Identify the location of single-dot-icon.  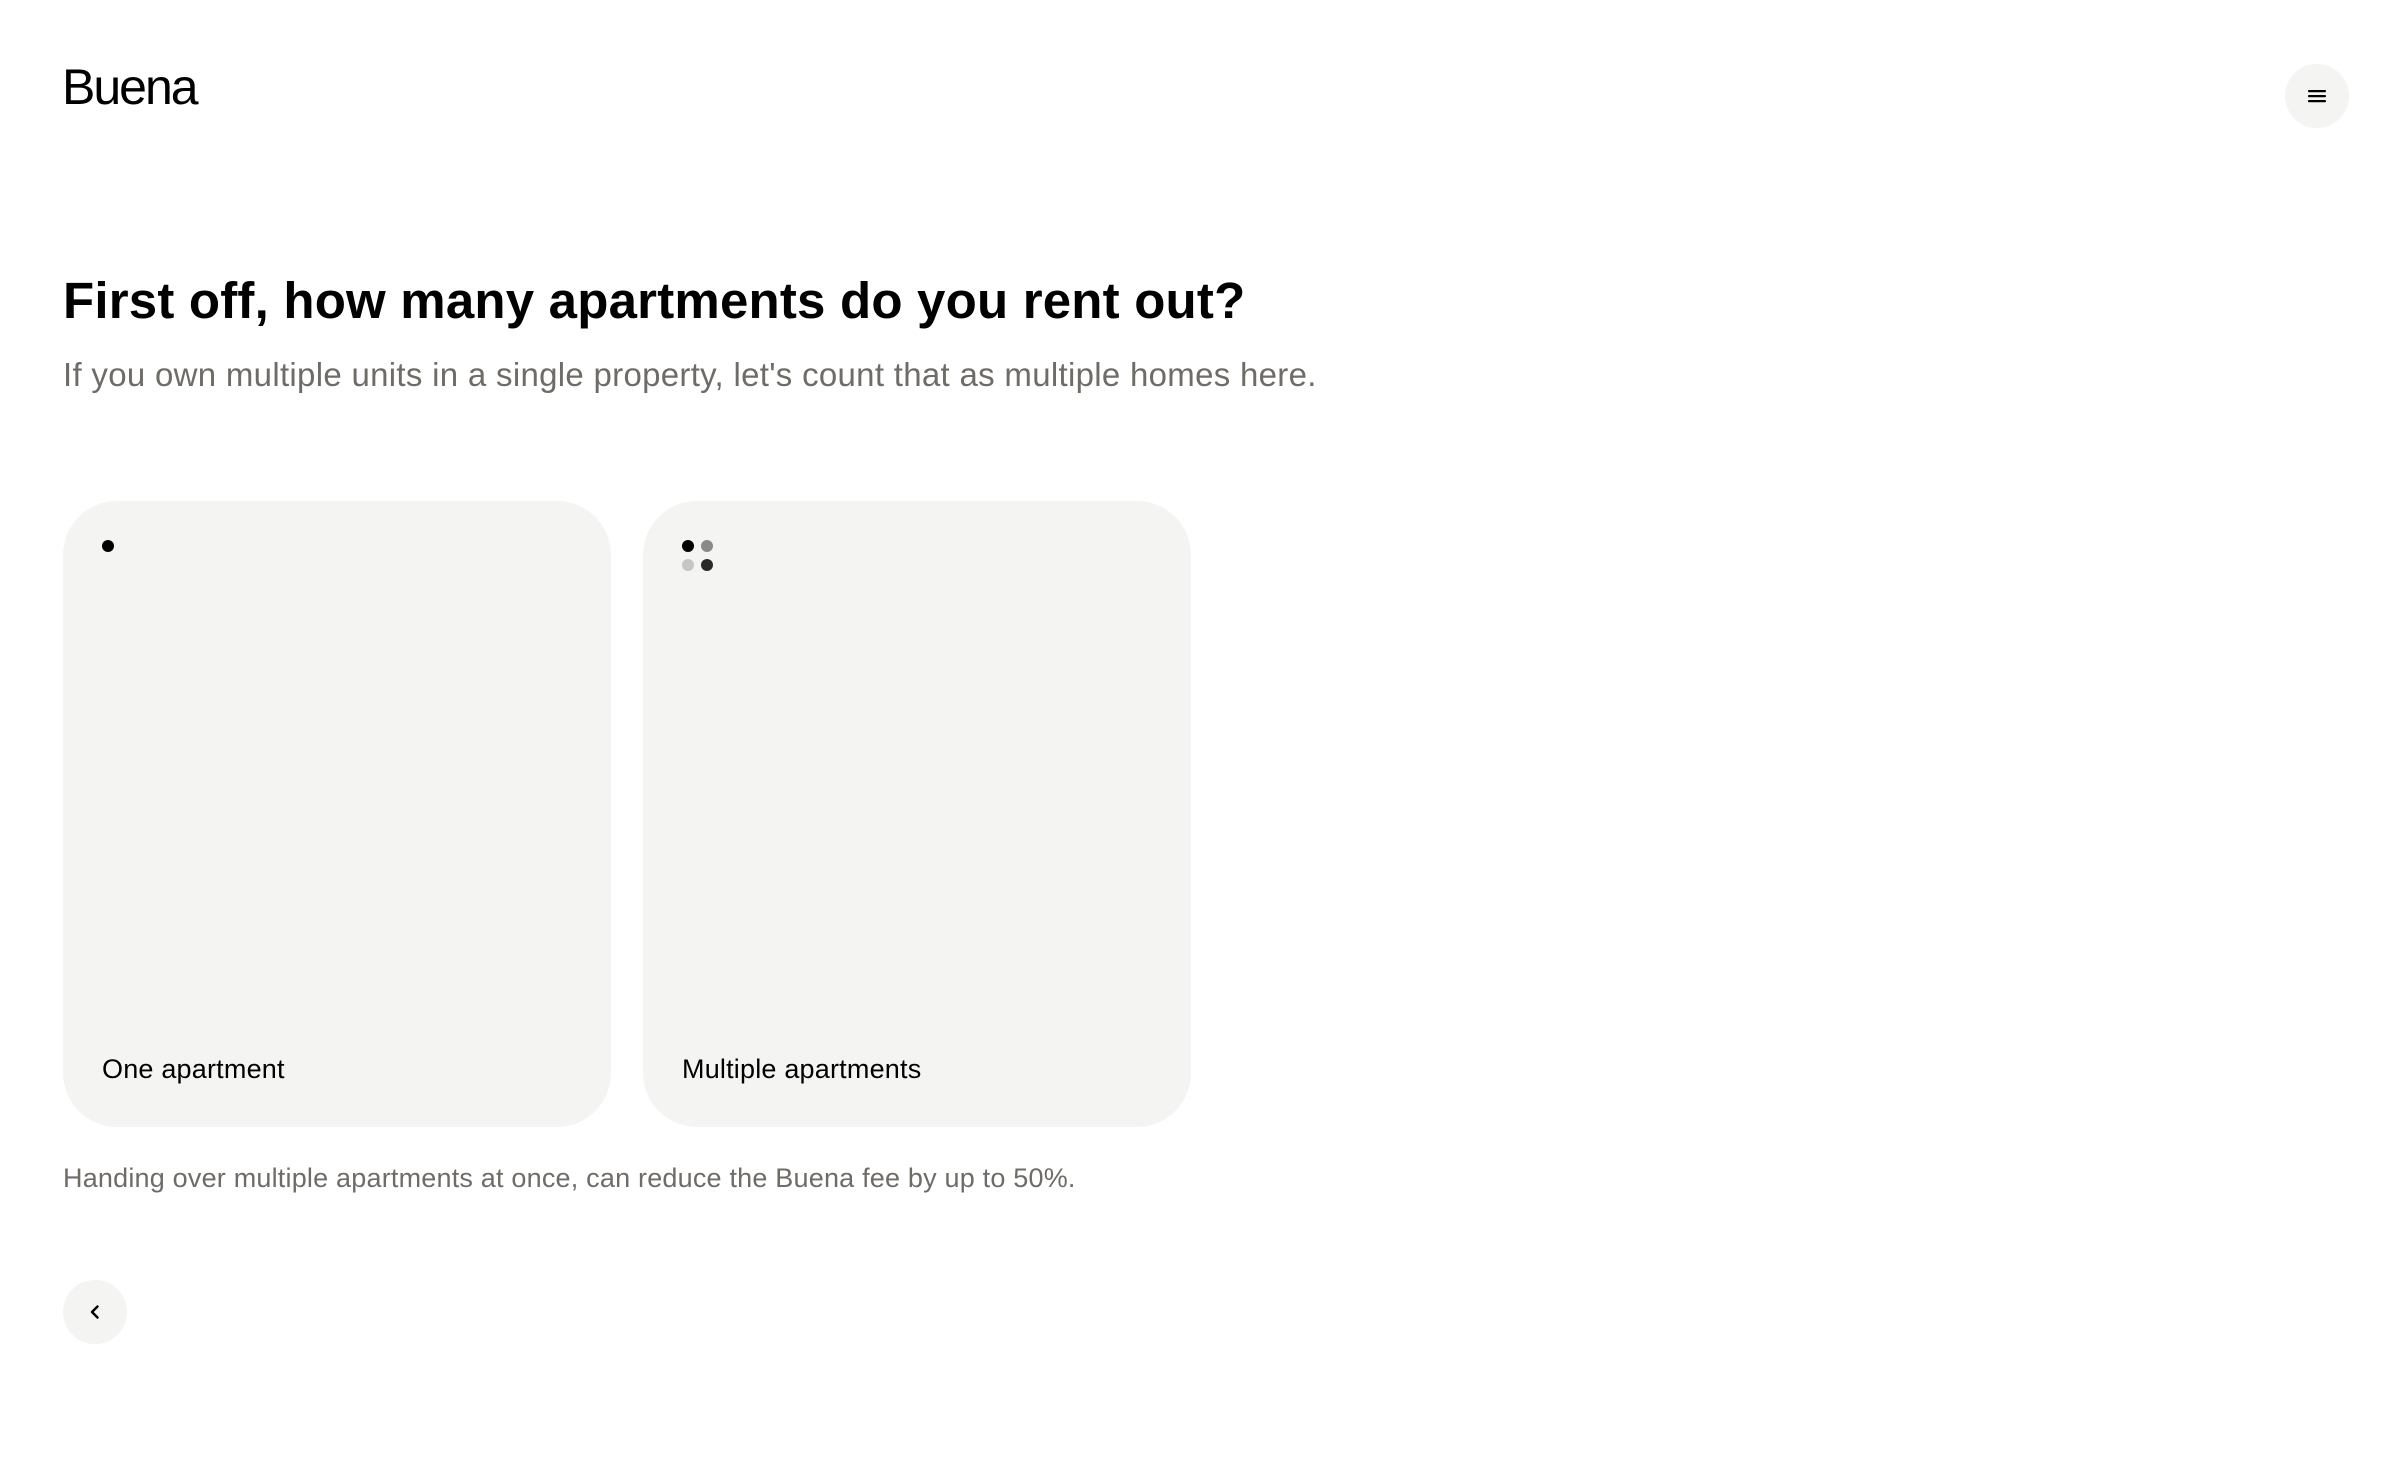
(121, 558).